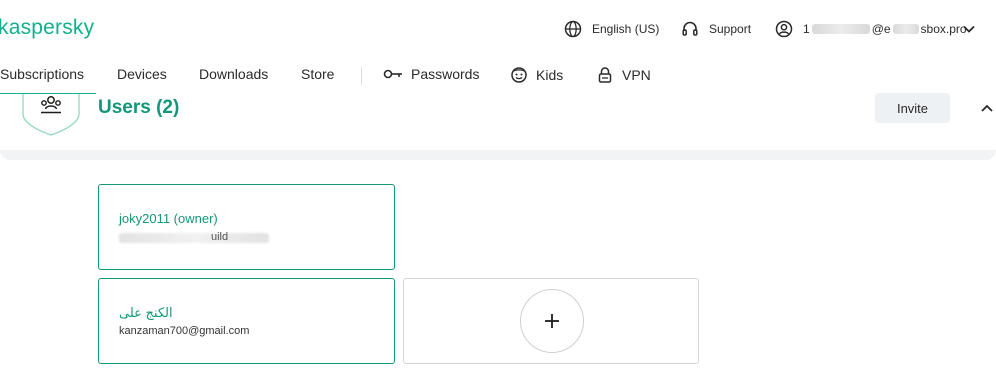  I want to click on user-name: joky2011 (owner), so click(168, 218).